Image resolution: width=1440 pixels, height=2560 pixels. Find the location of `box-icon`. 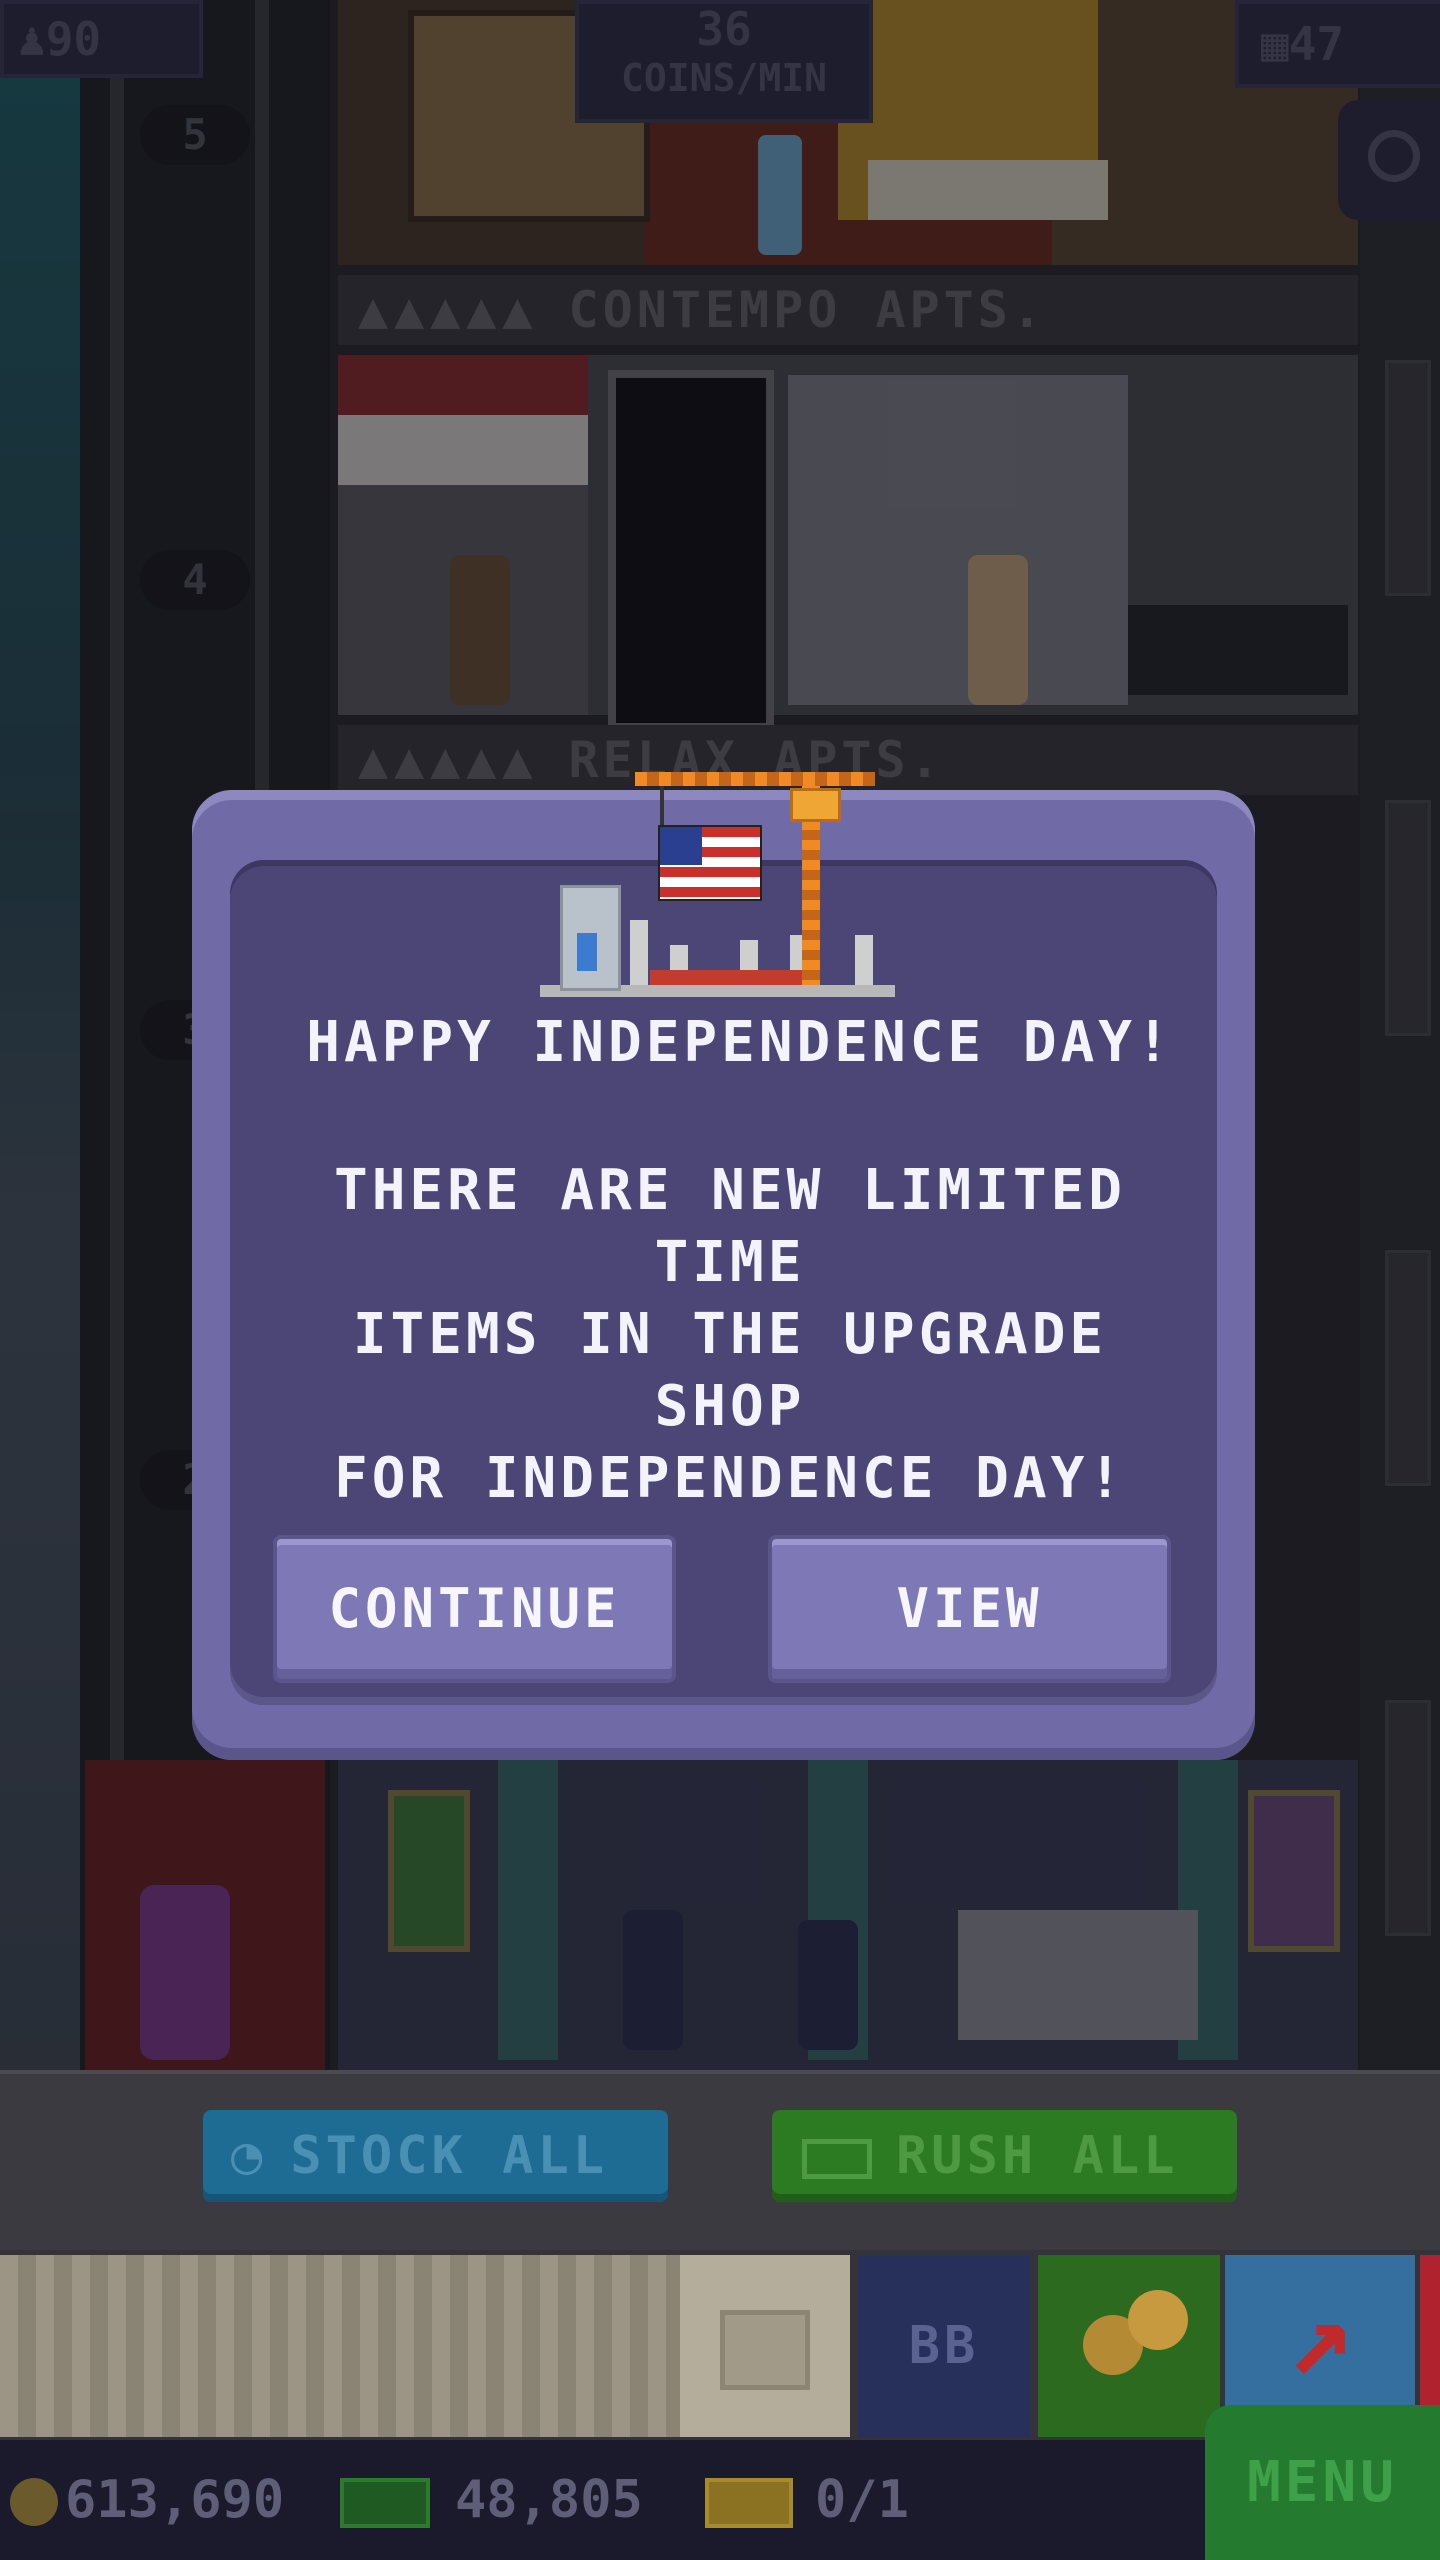

box-icon is located at coordinates (765, 2350).